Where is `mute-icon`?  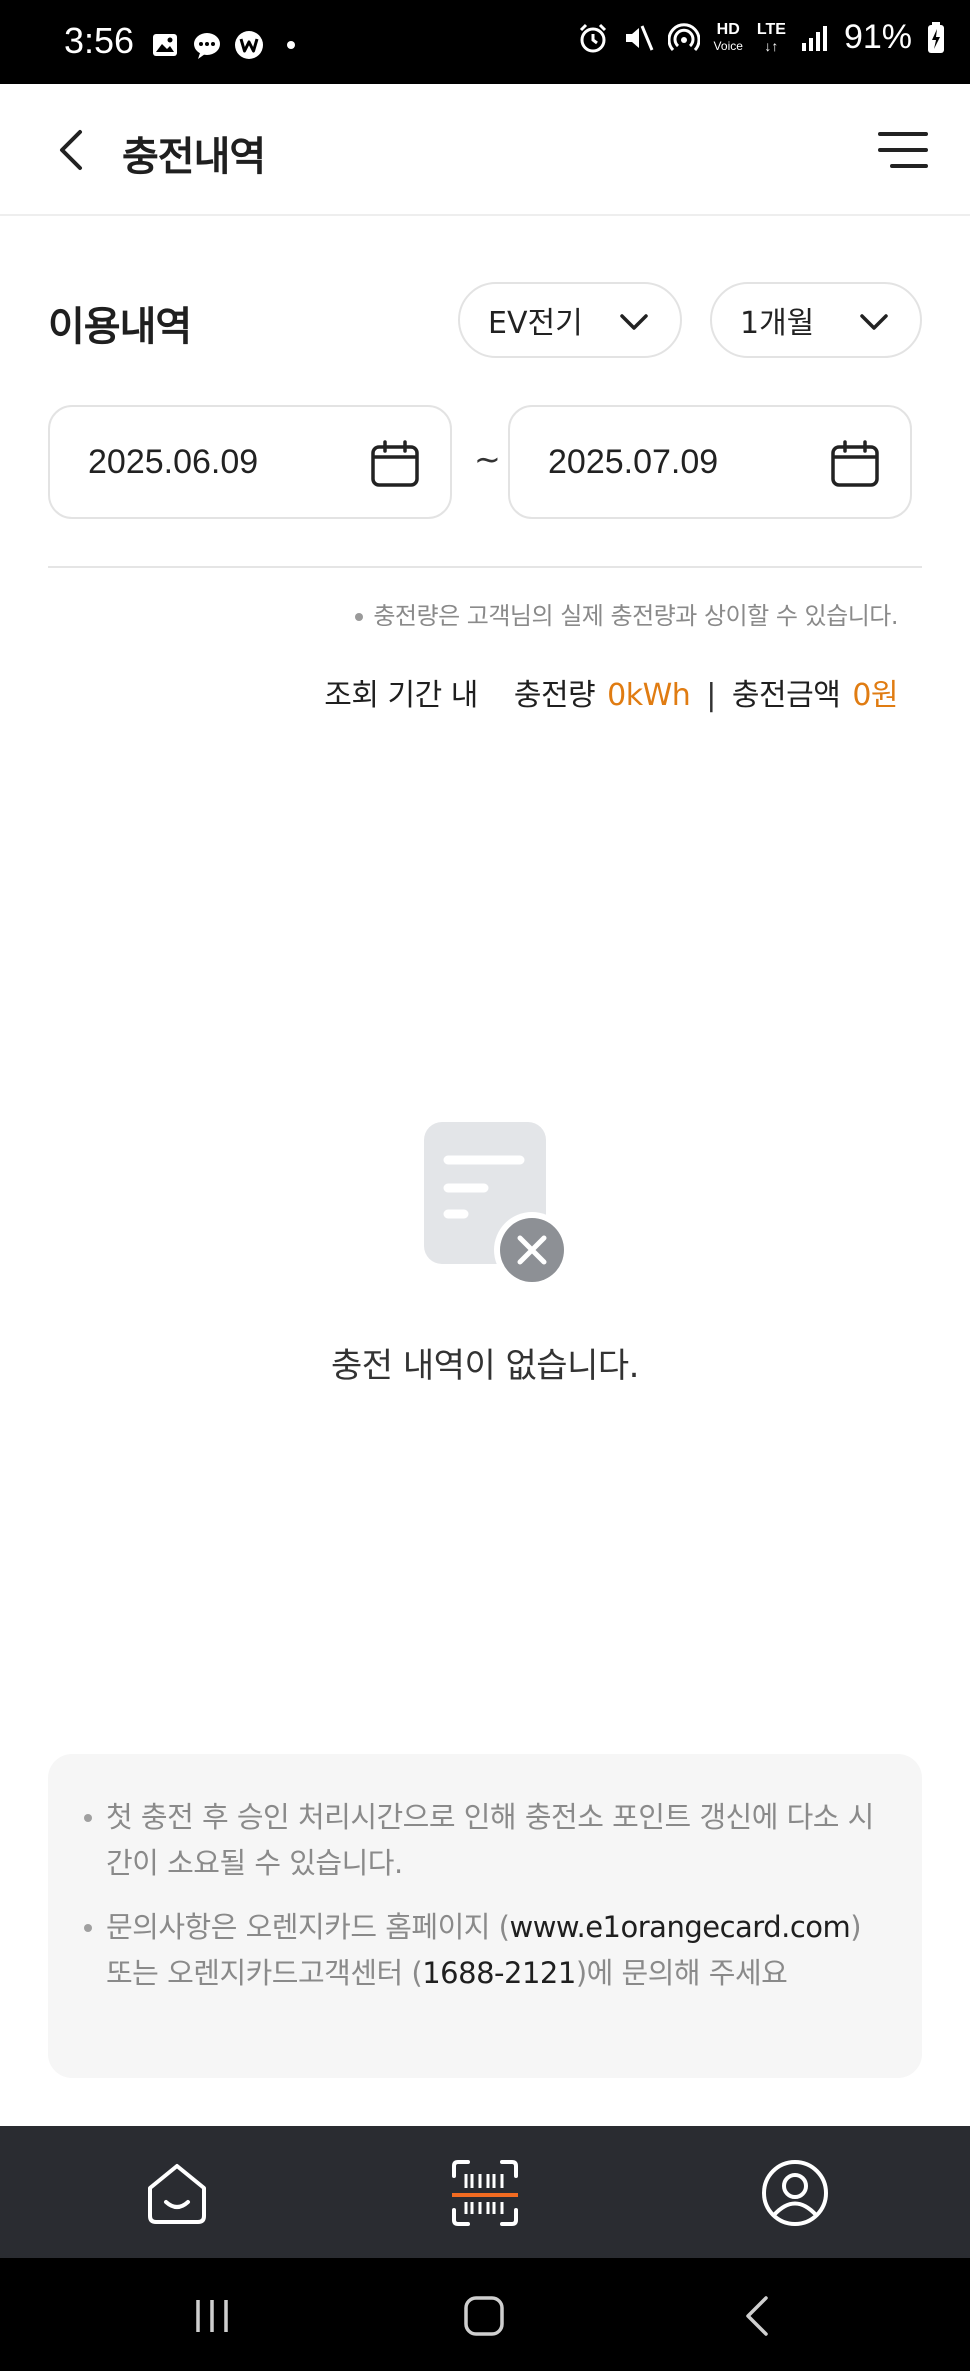
mute-icon is located at coordinates (639, 37).